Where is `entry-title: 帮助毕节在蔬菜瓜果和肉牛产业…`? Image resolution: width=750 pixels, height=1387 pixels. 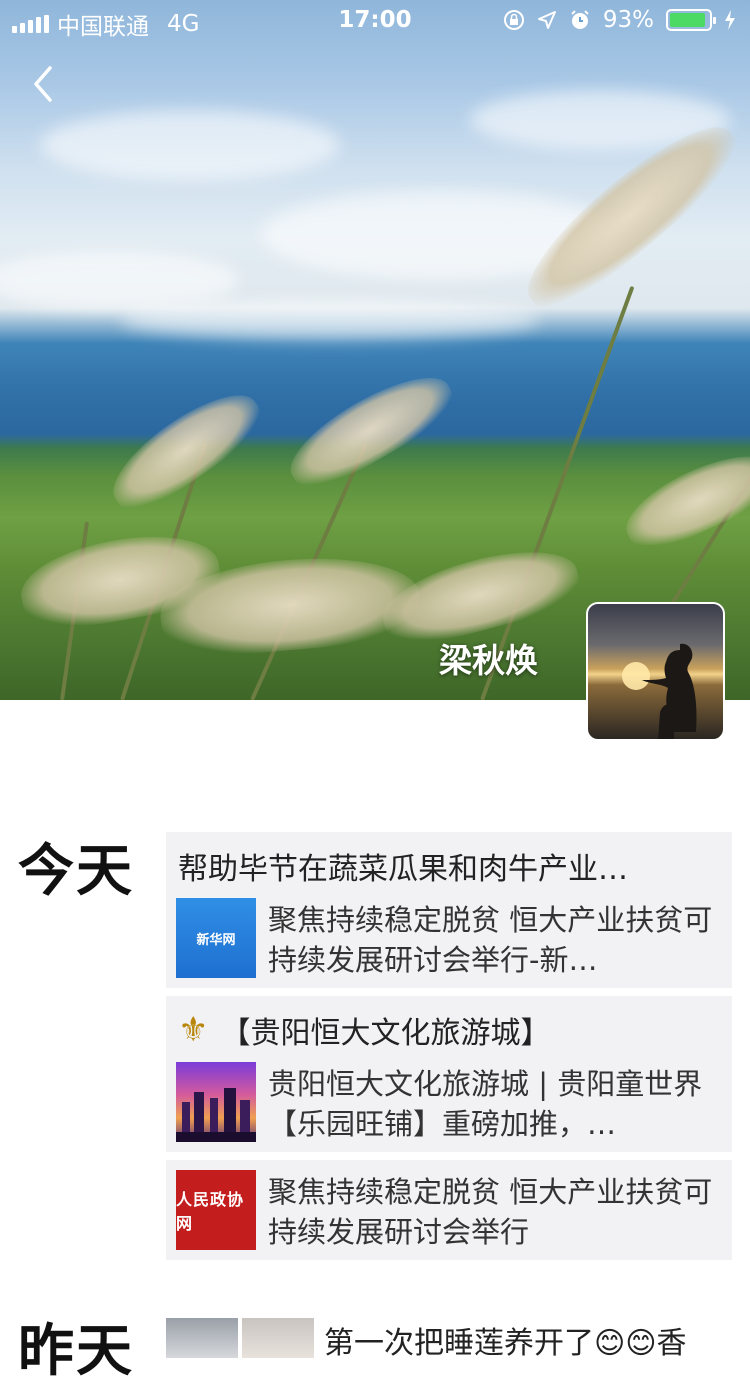
entry-title: 帮助毕节在蔬菜瓜果和肉牛产业… is located at coordinates (448, 866).